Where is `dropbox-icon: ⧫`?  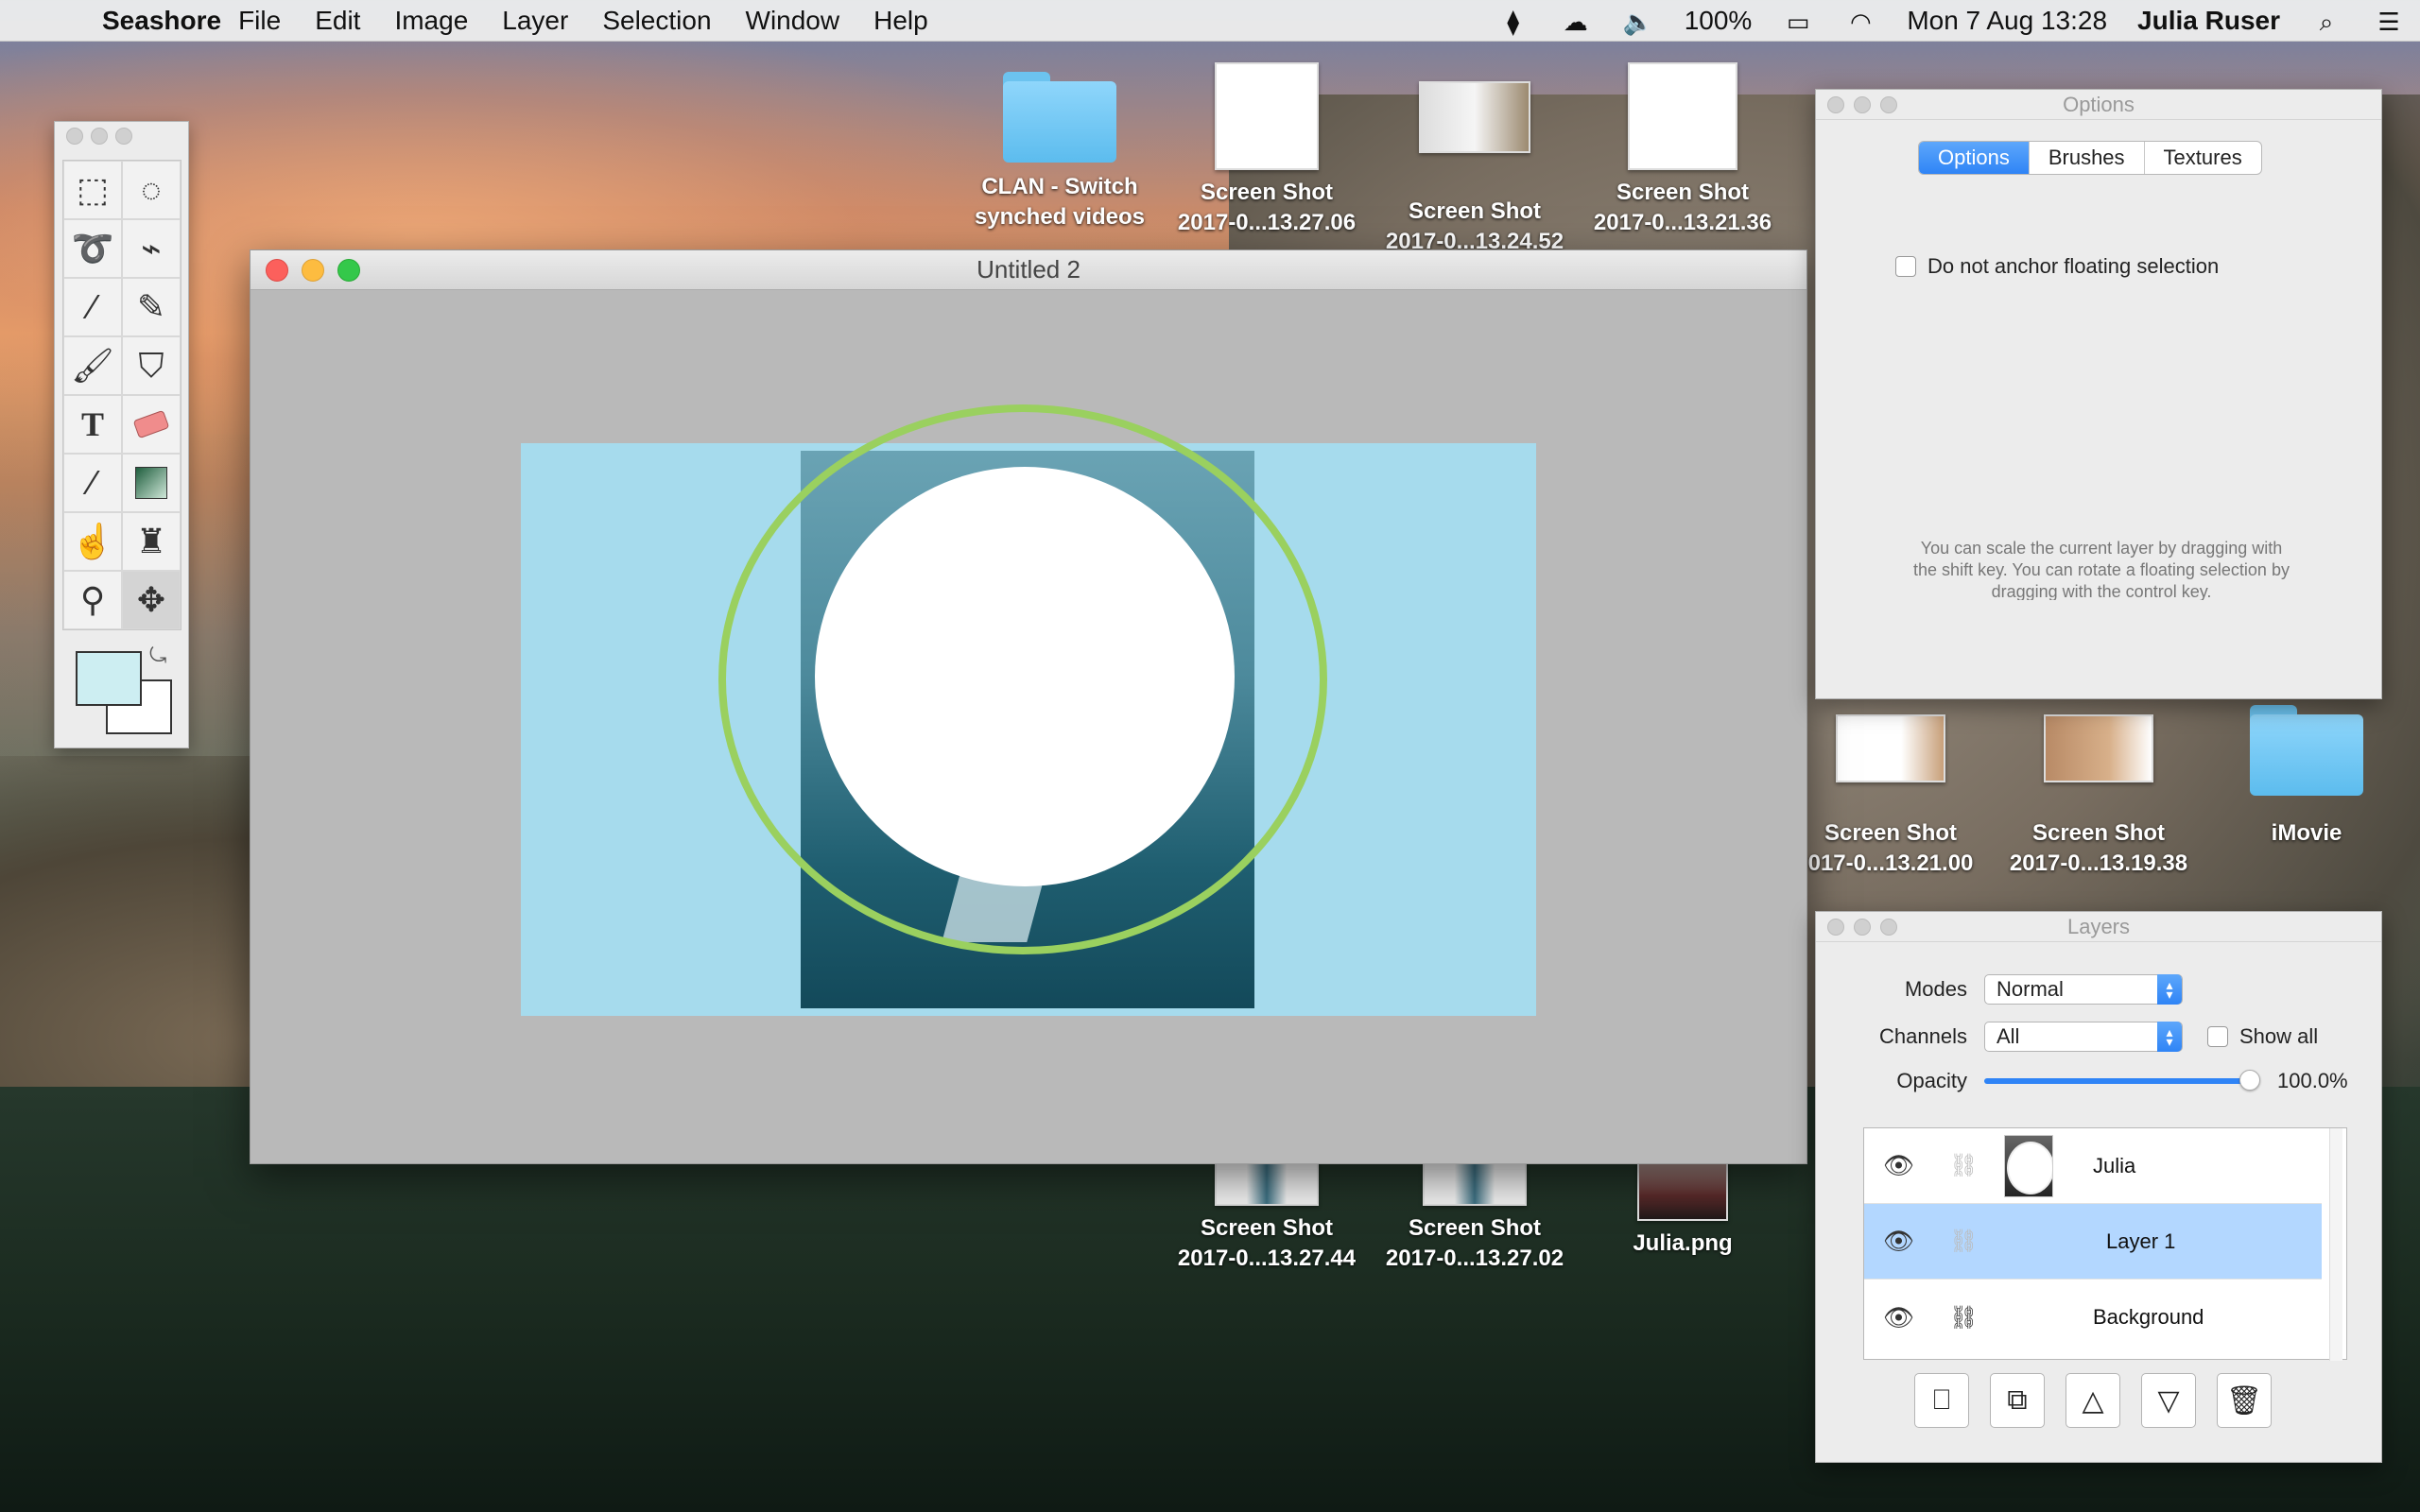
dropbox-icon: ⧫ is located at coordinates (1513, 22).